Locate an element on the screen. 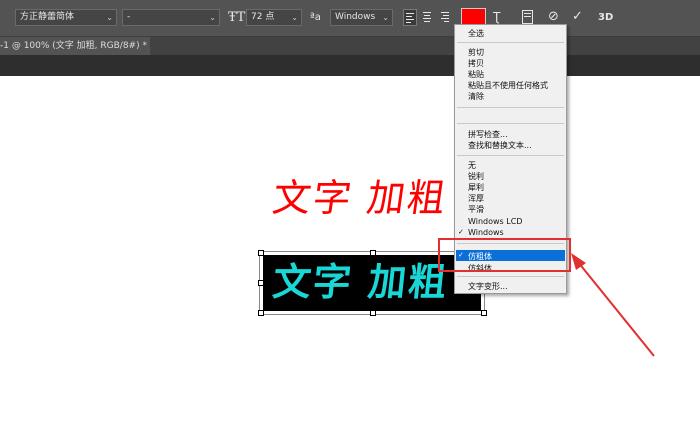  menu-item-paste: 粘贴 is located at coordinates (476, 74).